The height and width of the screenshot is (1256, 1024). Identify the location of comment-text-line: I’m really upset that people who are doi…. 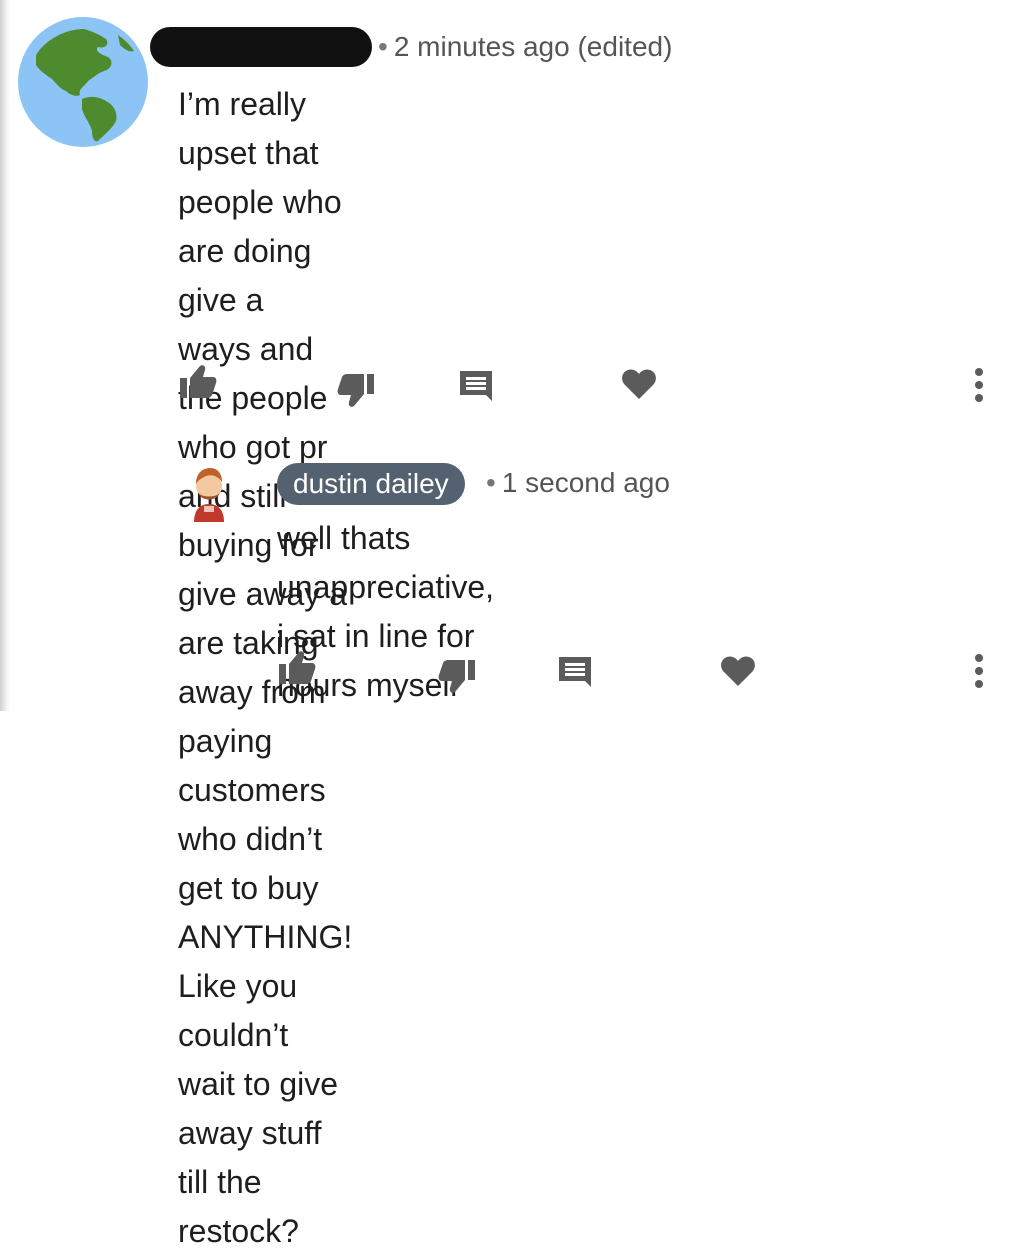
(260, 202).